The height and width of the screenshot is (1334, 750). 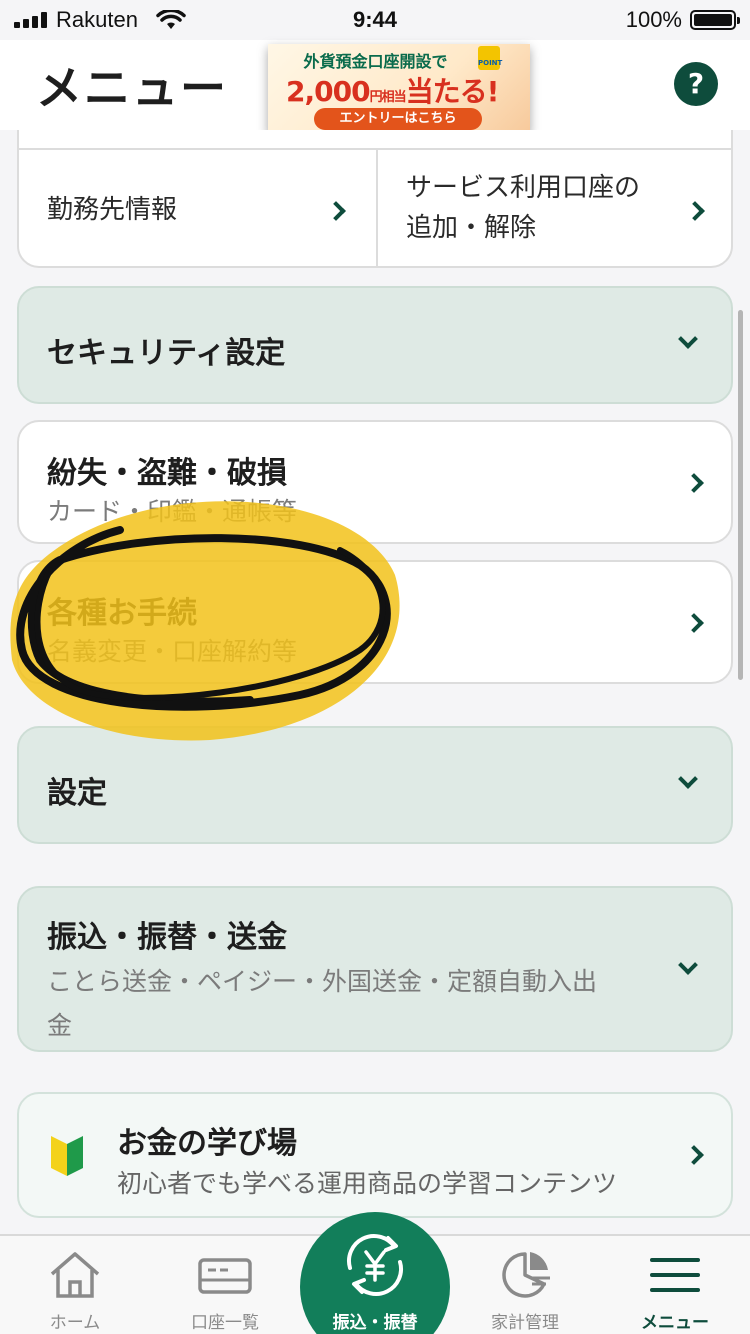 What do you see at coordinates (375, 140) in the screenshot?
I see `previous-row` at bounding box center [375, 140].